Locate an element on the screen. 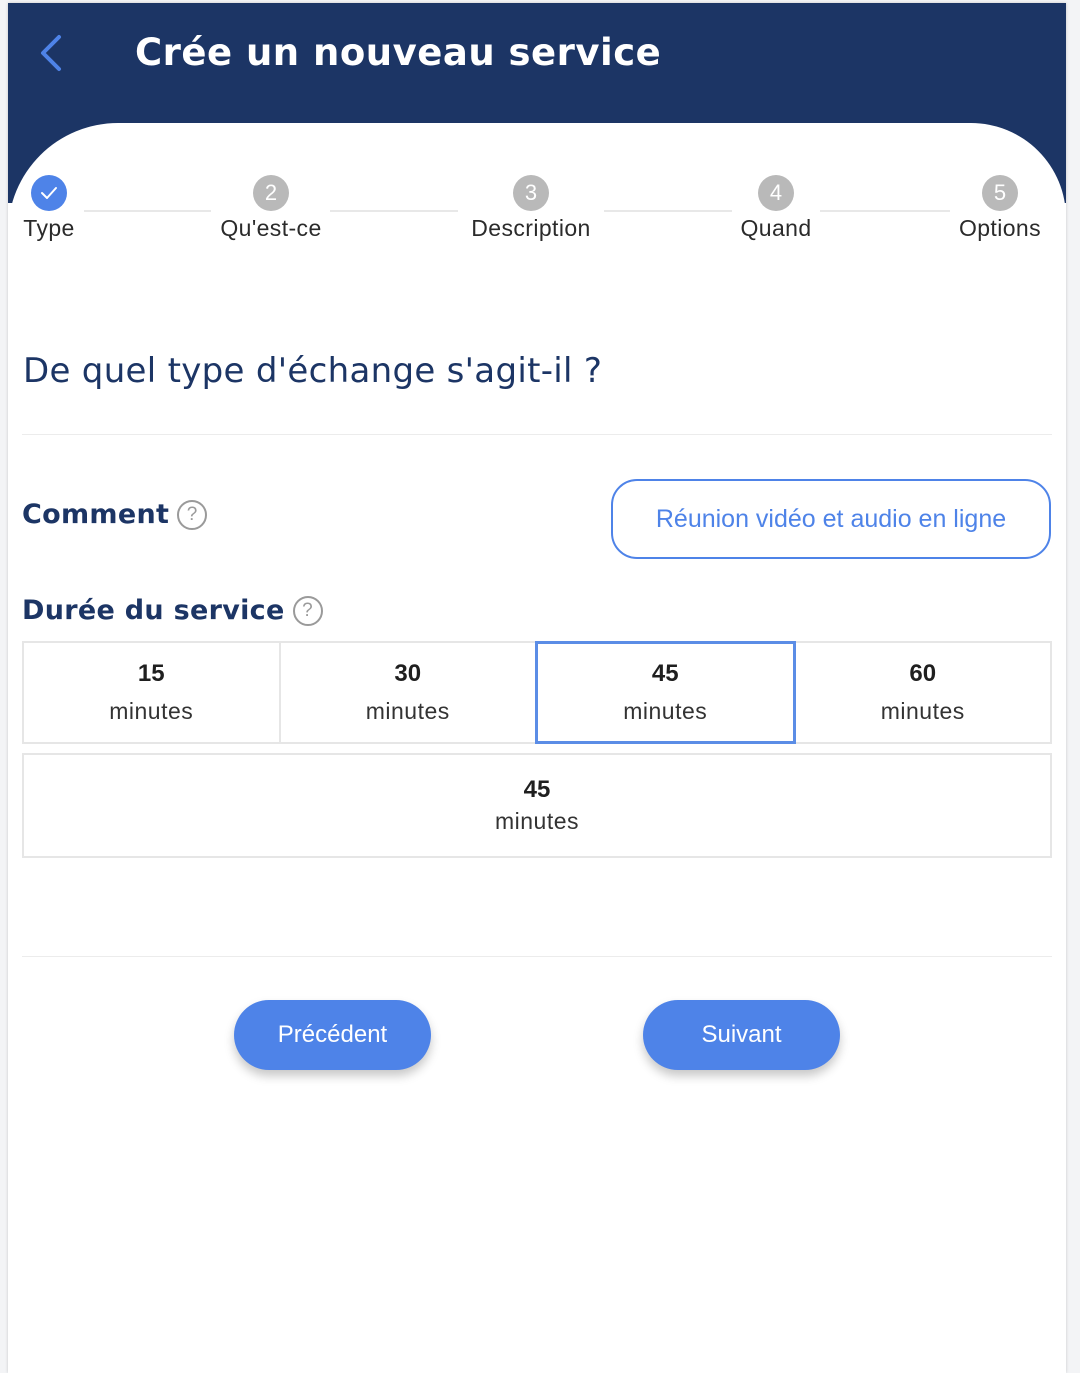  meeting-type-button: Réunion vidéo et audio en ligne is located at coordinates (831, 519).